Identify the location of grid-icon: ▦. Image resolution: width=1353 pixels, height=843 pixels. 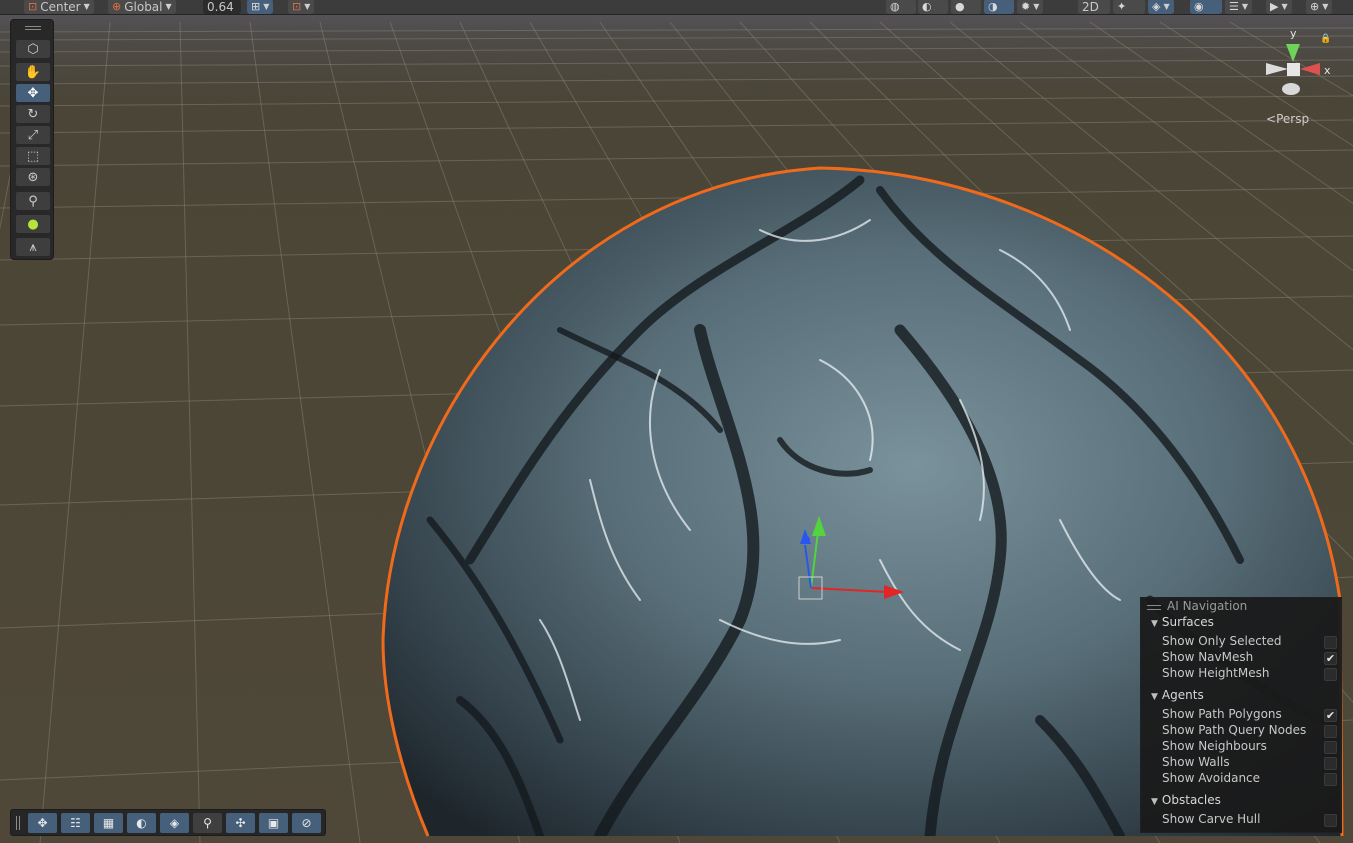
(108, 823).